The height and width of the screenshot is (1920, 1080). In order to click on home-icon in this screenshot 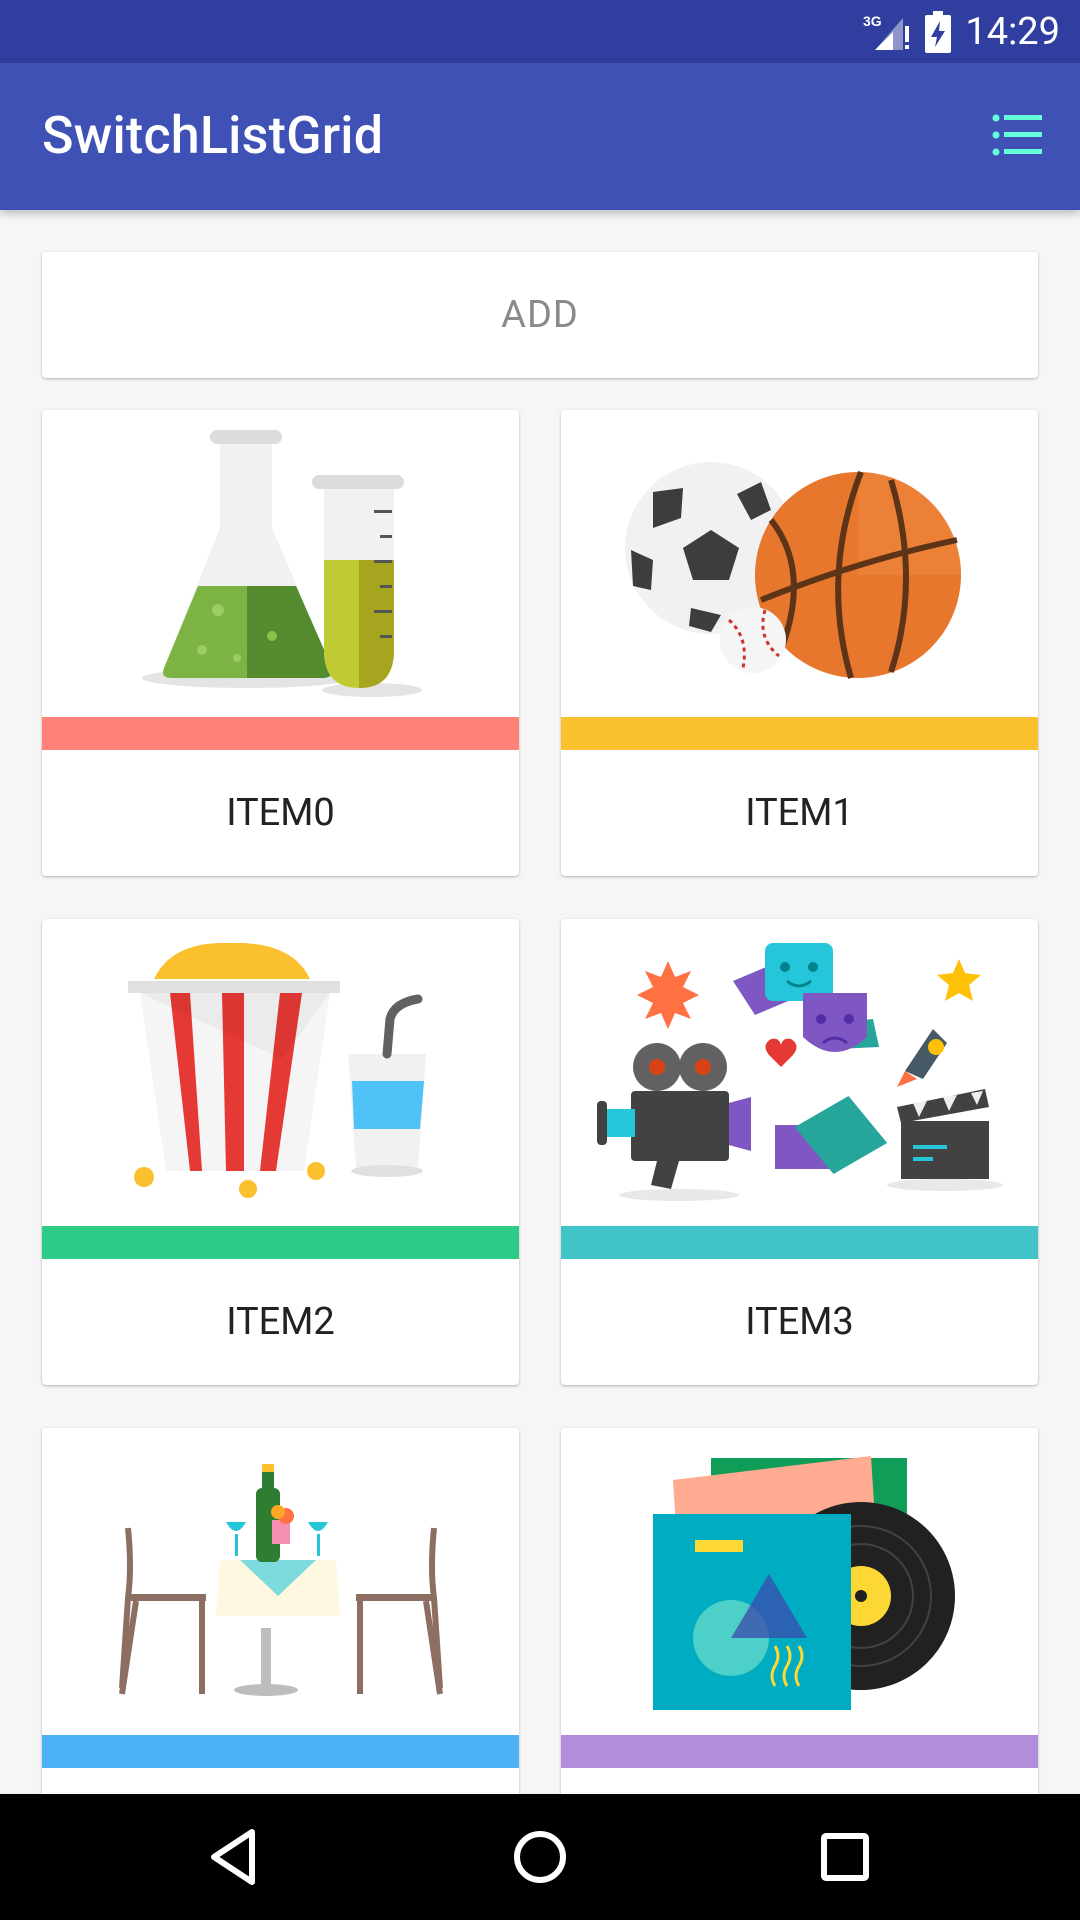, I will do `click(540, 1857)`.